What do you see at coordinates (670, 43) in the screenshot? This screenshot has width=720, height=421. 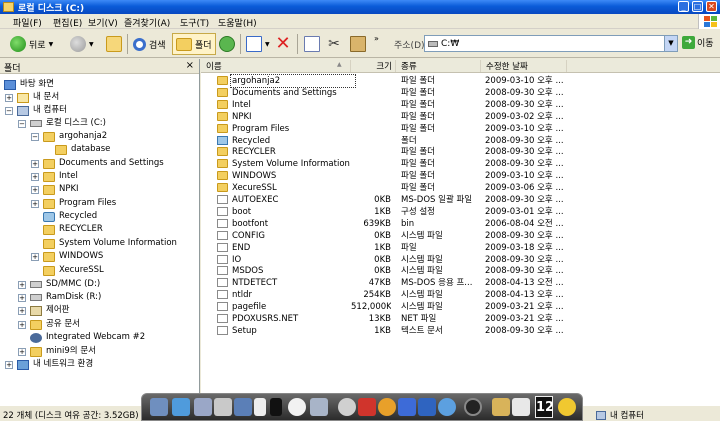 I see `address-dropdown-button: ▼` at bounding box center [670, 43].